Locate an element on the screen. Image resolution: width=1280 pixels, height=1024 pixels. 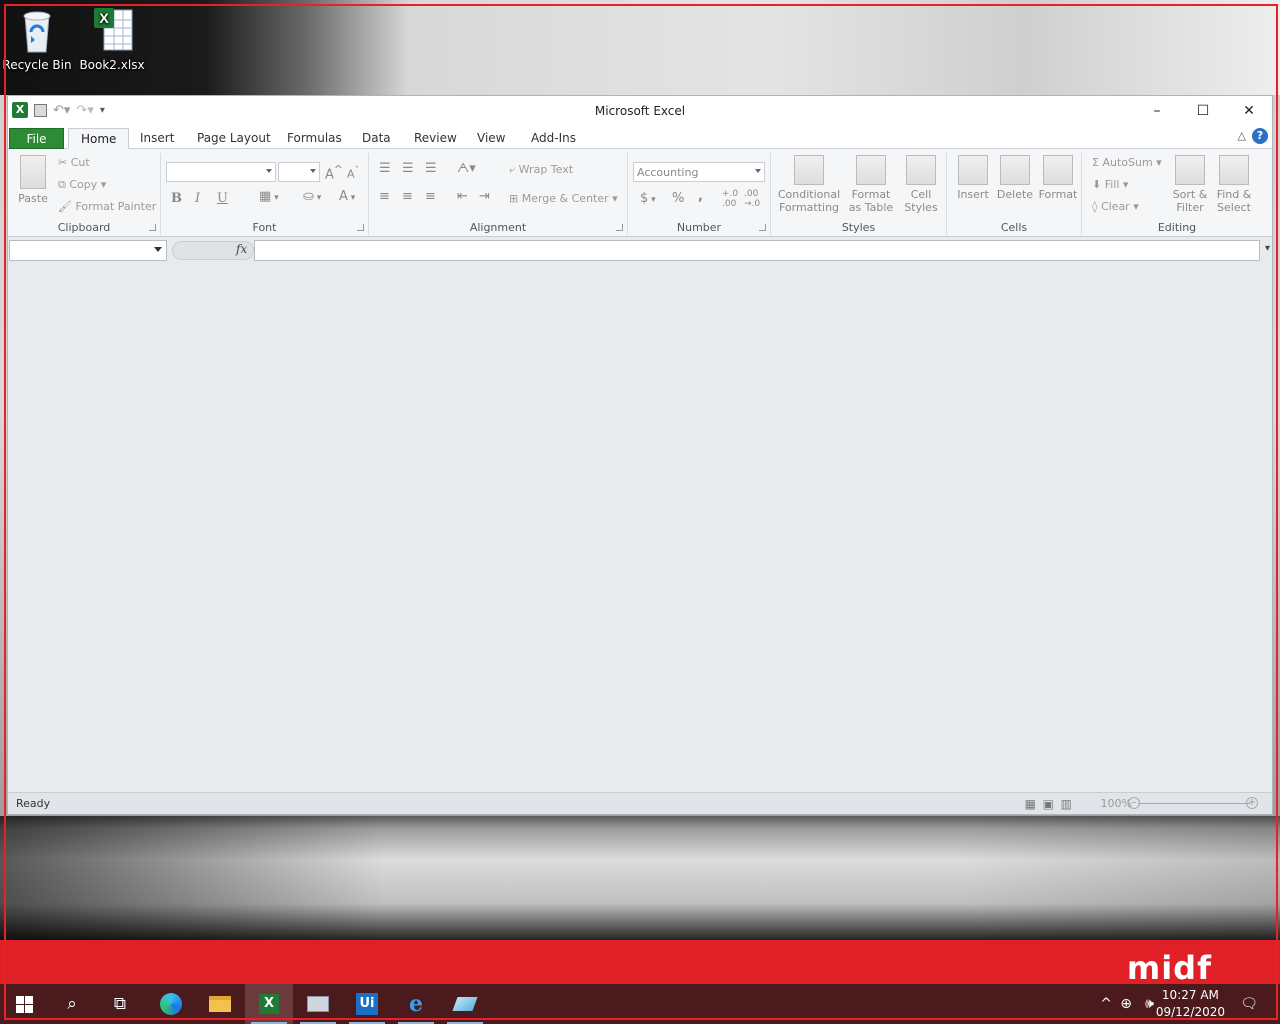
decrease-decimal-button: .00 →.0 is located at coordinates (755, 199).